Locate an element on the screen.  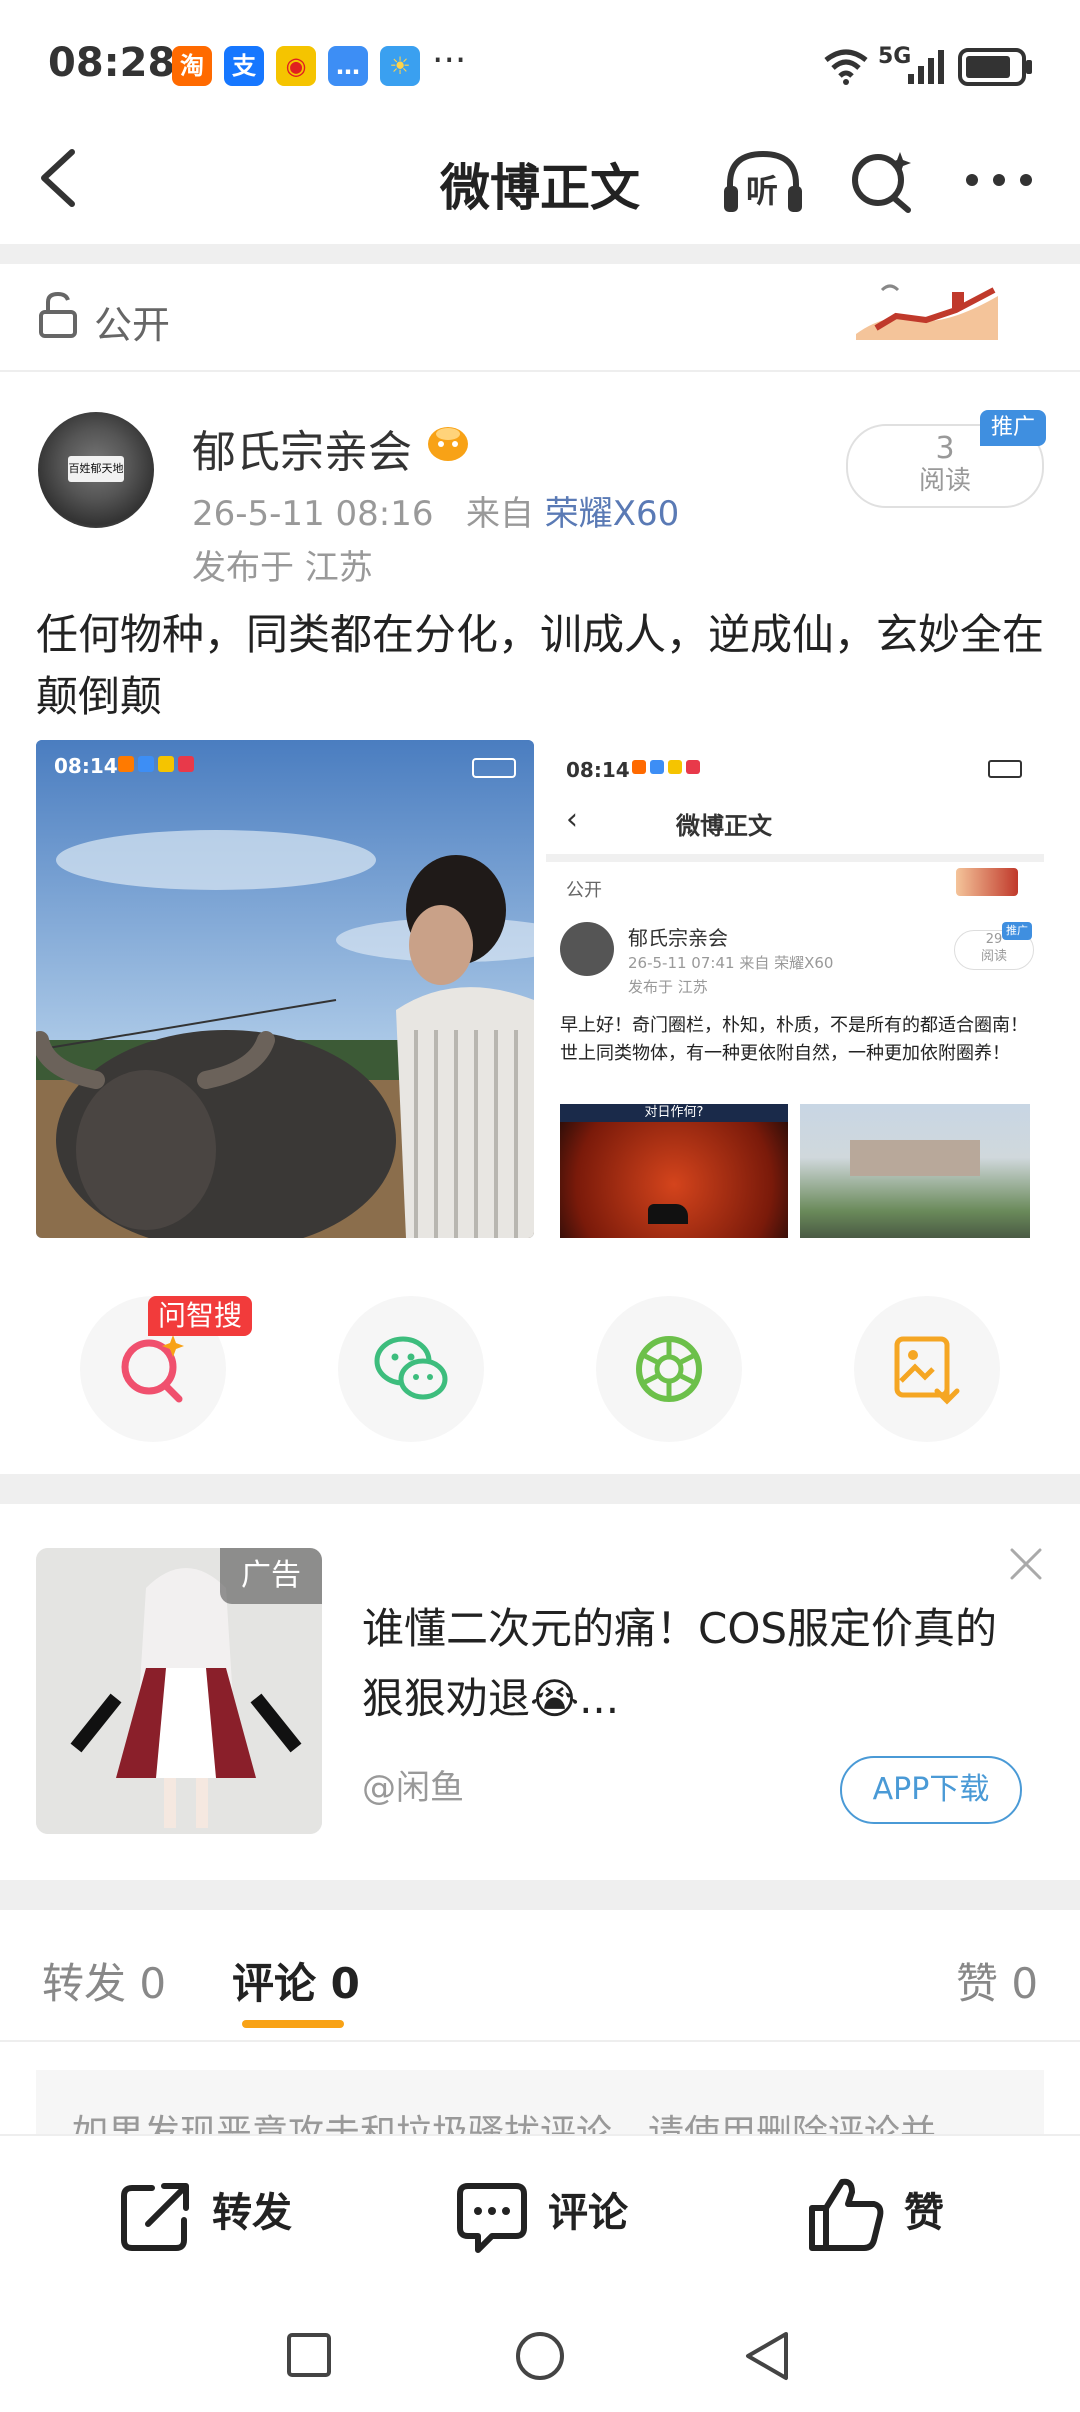
ad-source: @闲鱼 is located at coordinates (413, 1788).